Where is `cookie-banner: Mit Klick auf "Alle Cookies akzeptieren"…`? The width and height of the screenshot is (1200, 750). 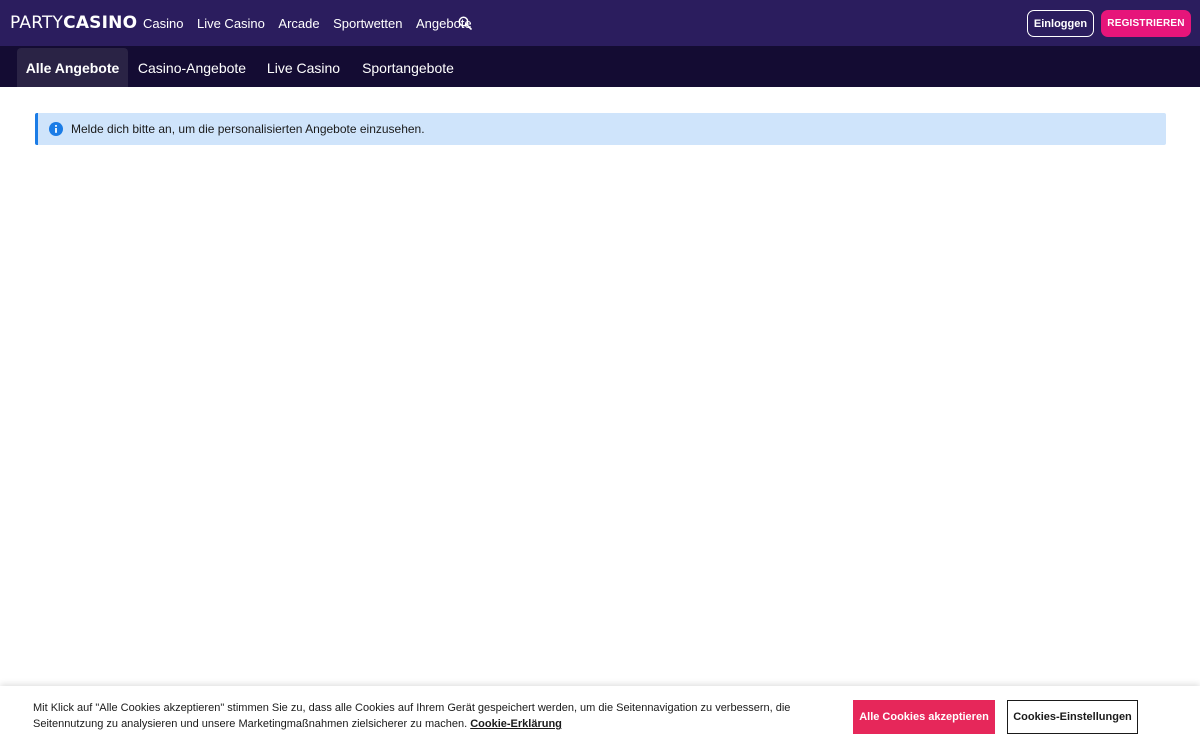 cookie-banner: Mit Klick auf "Alle Cookies akzeptieren"… is located at coordinates (600, 718).